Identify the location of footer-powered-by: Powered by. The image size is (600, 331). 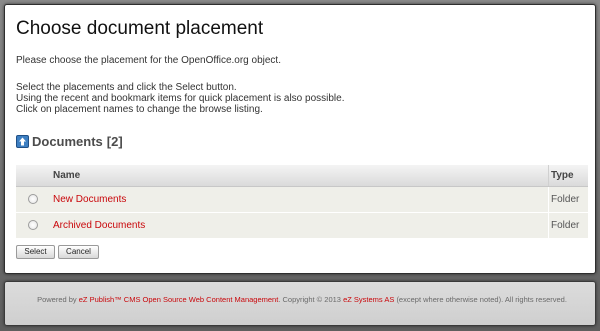
(57, 299).